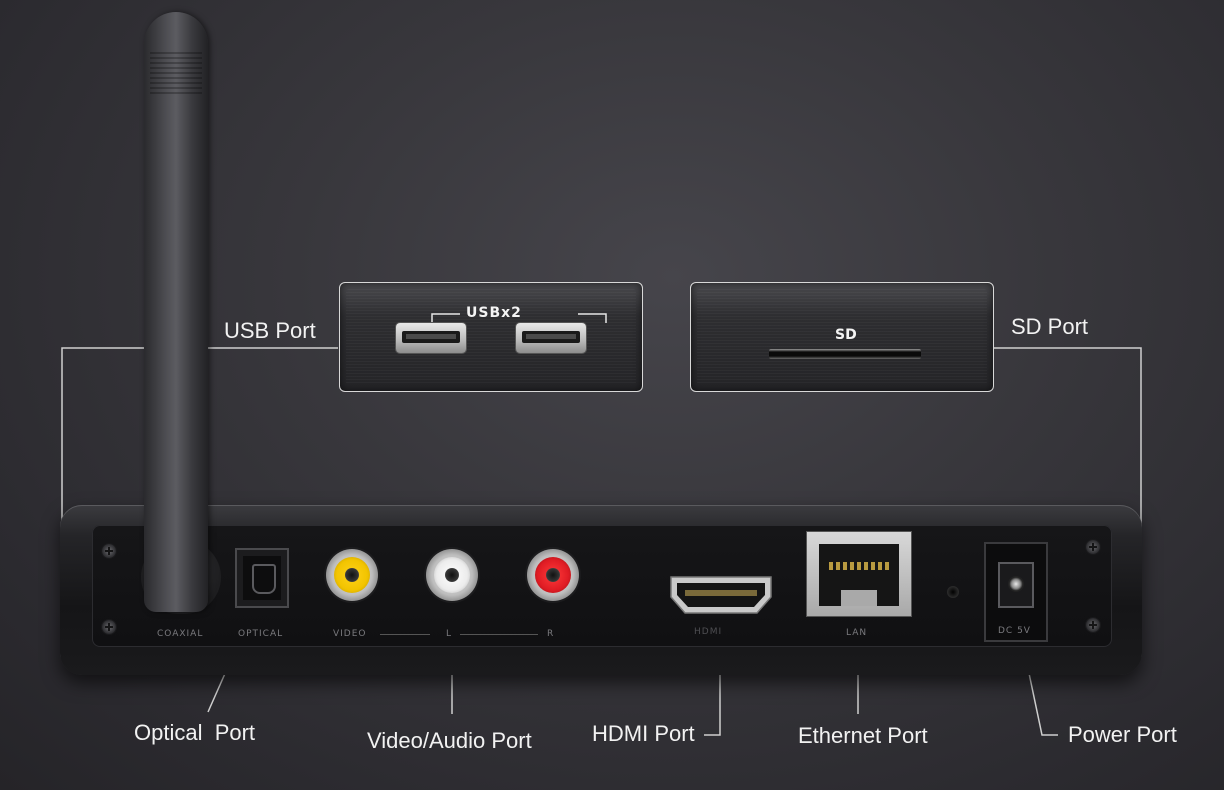 This screenshot has height=790, width=1224. I want to click on marking-coaxial: COAXIAL, so click(180, 634).